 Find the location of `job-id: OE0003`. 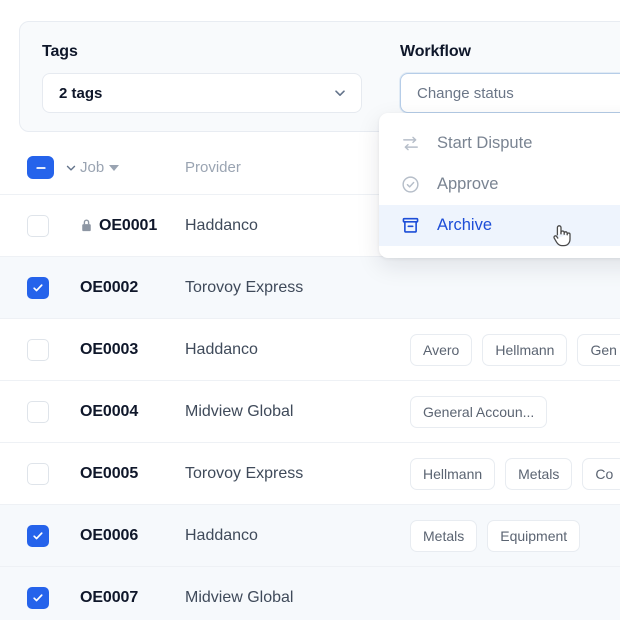

job-id: OE0003 is located at coordinates (109, 349).